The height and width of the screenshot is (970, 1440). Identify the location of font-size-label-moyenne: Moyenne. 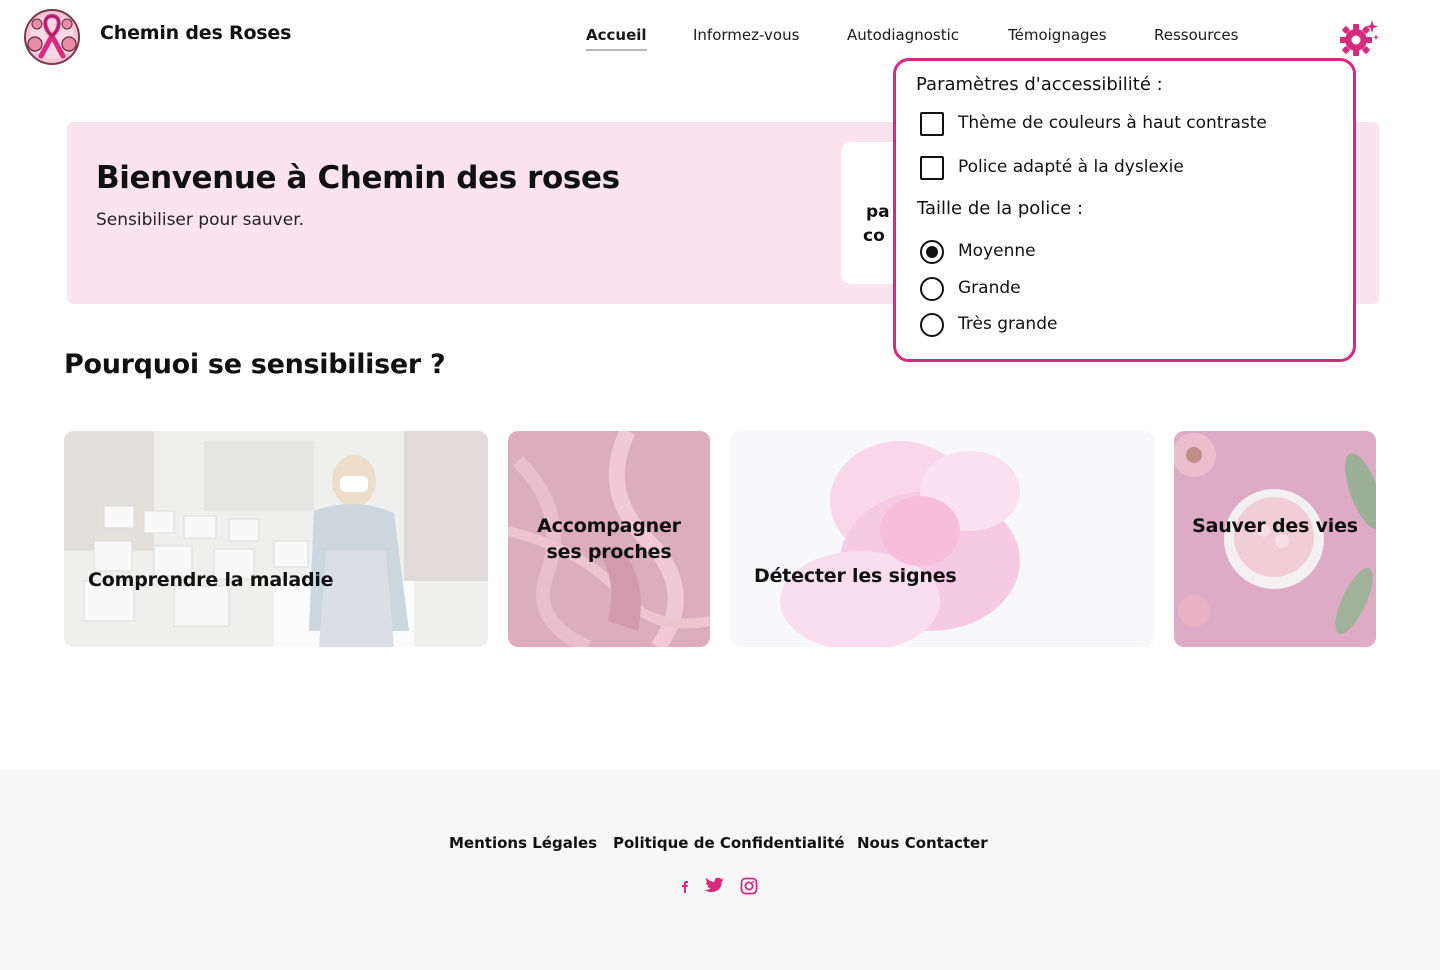
(997, 251).